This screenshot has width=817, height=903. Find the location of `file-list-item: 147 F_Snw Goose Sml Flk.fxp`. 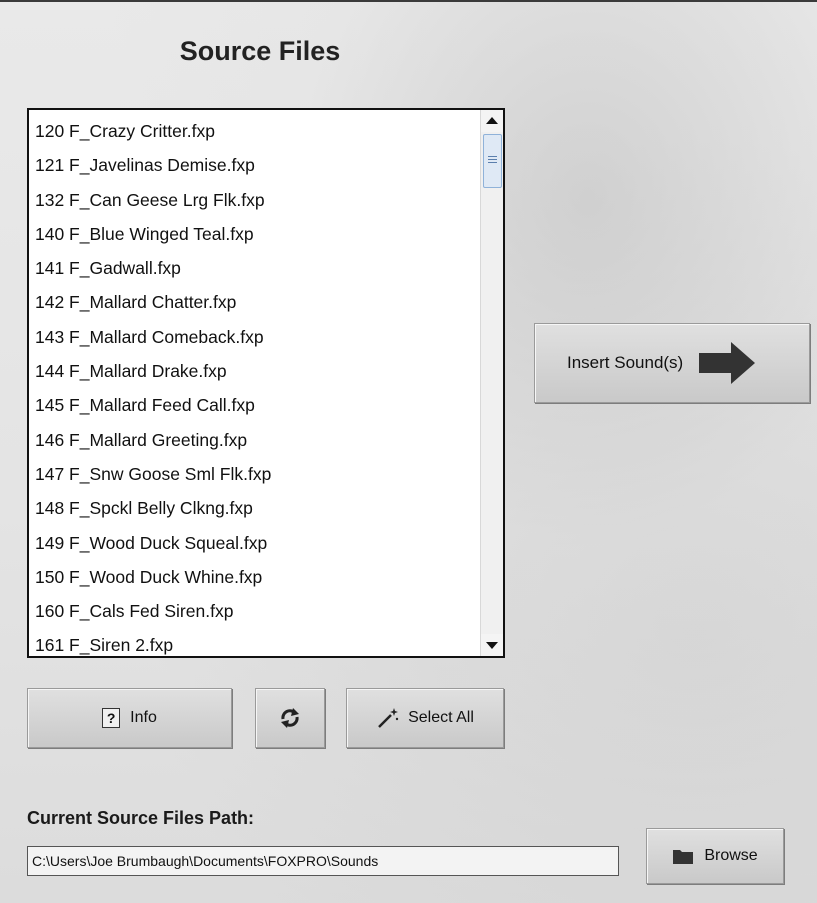

file-list-item: 147 F_Snw Goose Sml Flk.fxp is located at coordinates (255, 474).